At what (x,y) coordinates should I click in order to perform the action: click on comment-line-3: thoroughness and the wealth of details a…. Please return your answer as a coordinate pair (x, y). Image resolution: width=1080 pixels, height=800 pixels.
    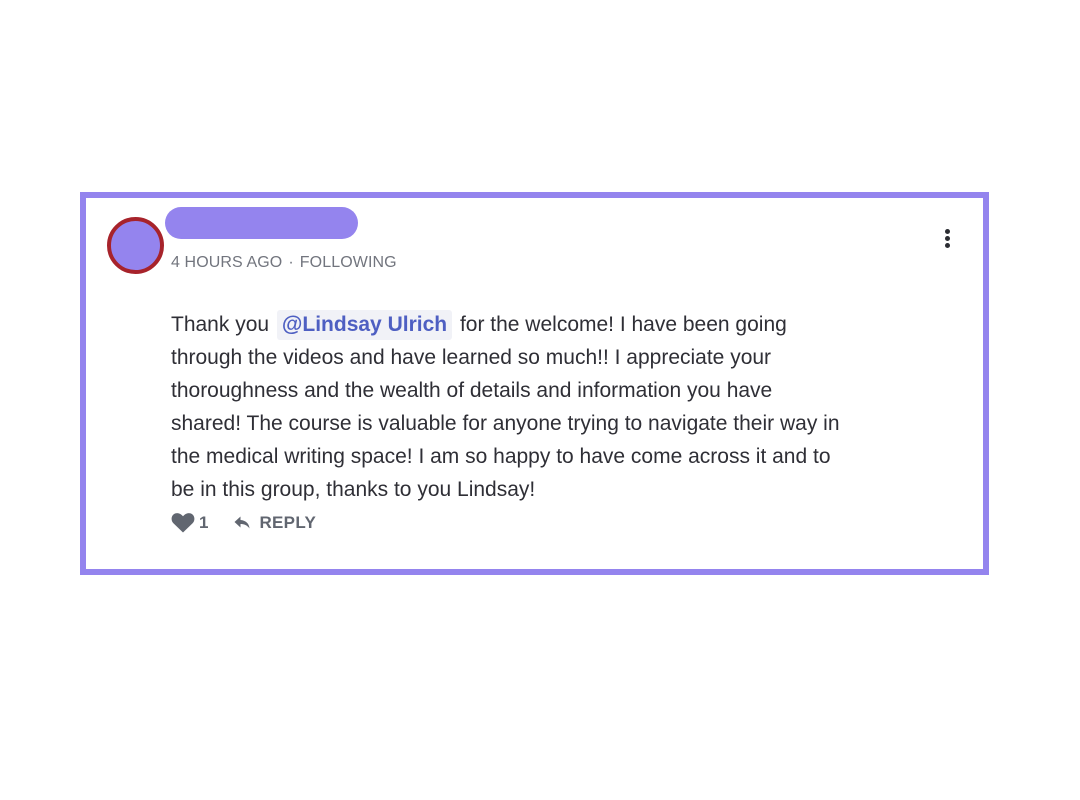
    Looking at the image, I should click on (472, 390).